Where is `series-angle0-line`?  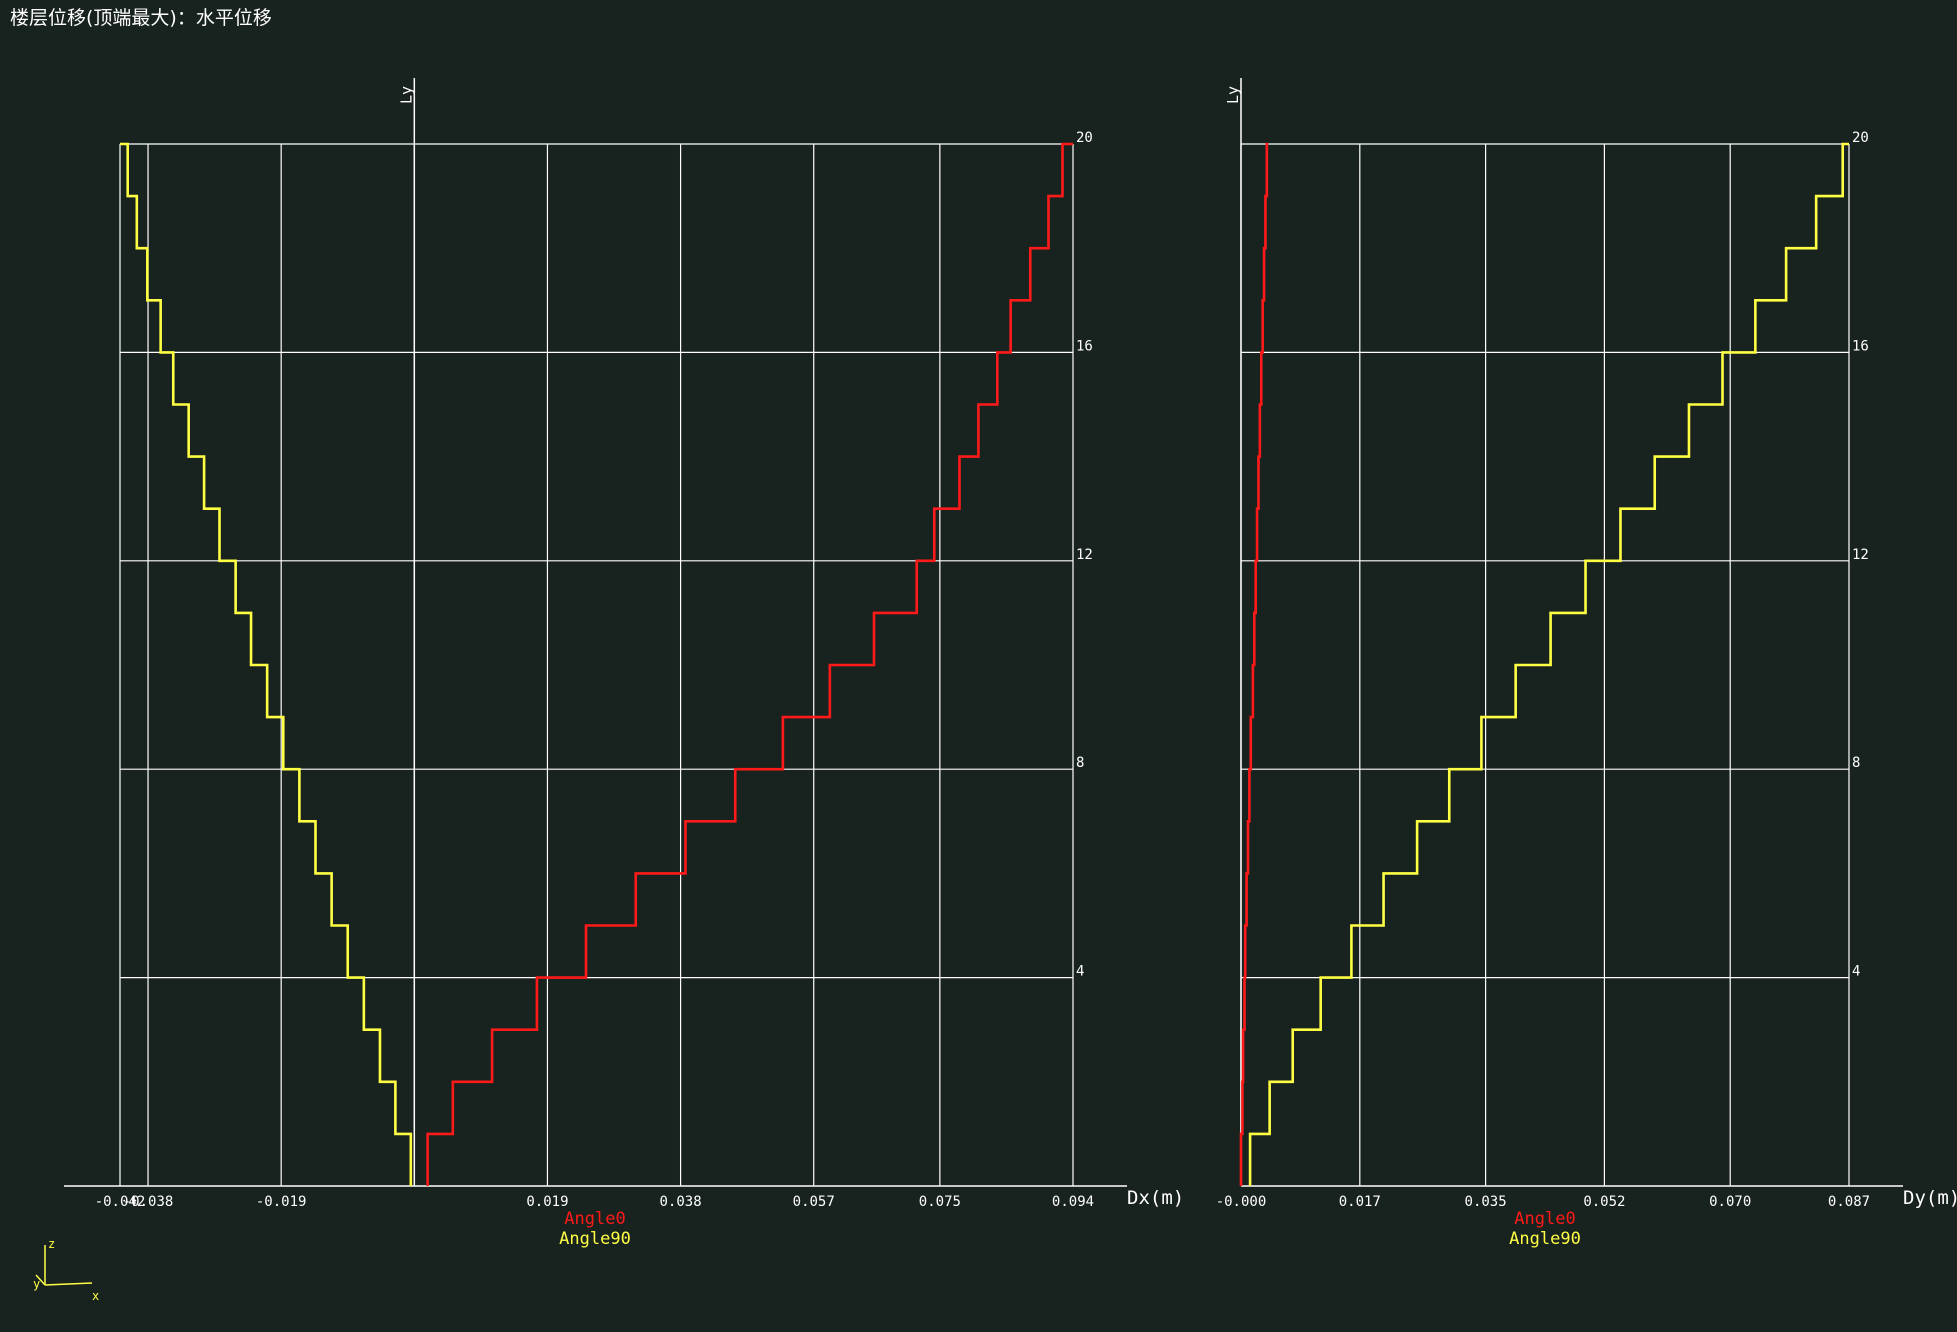 series-angle0-line is located at coordinates (1254, 664).